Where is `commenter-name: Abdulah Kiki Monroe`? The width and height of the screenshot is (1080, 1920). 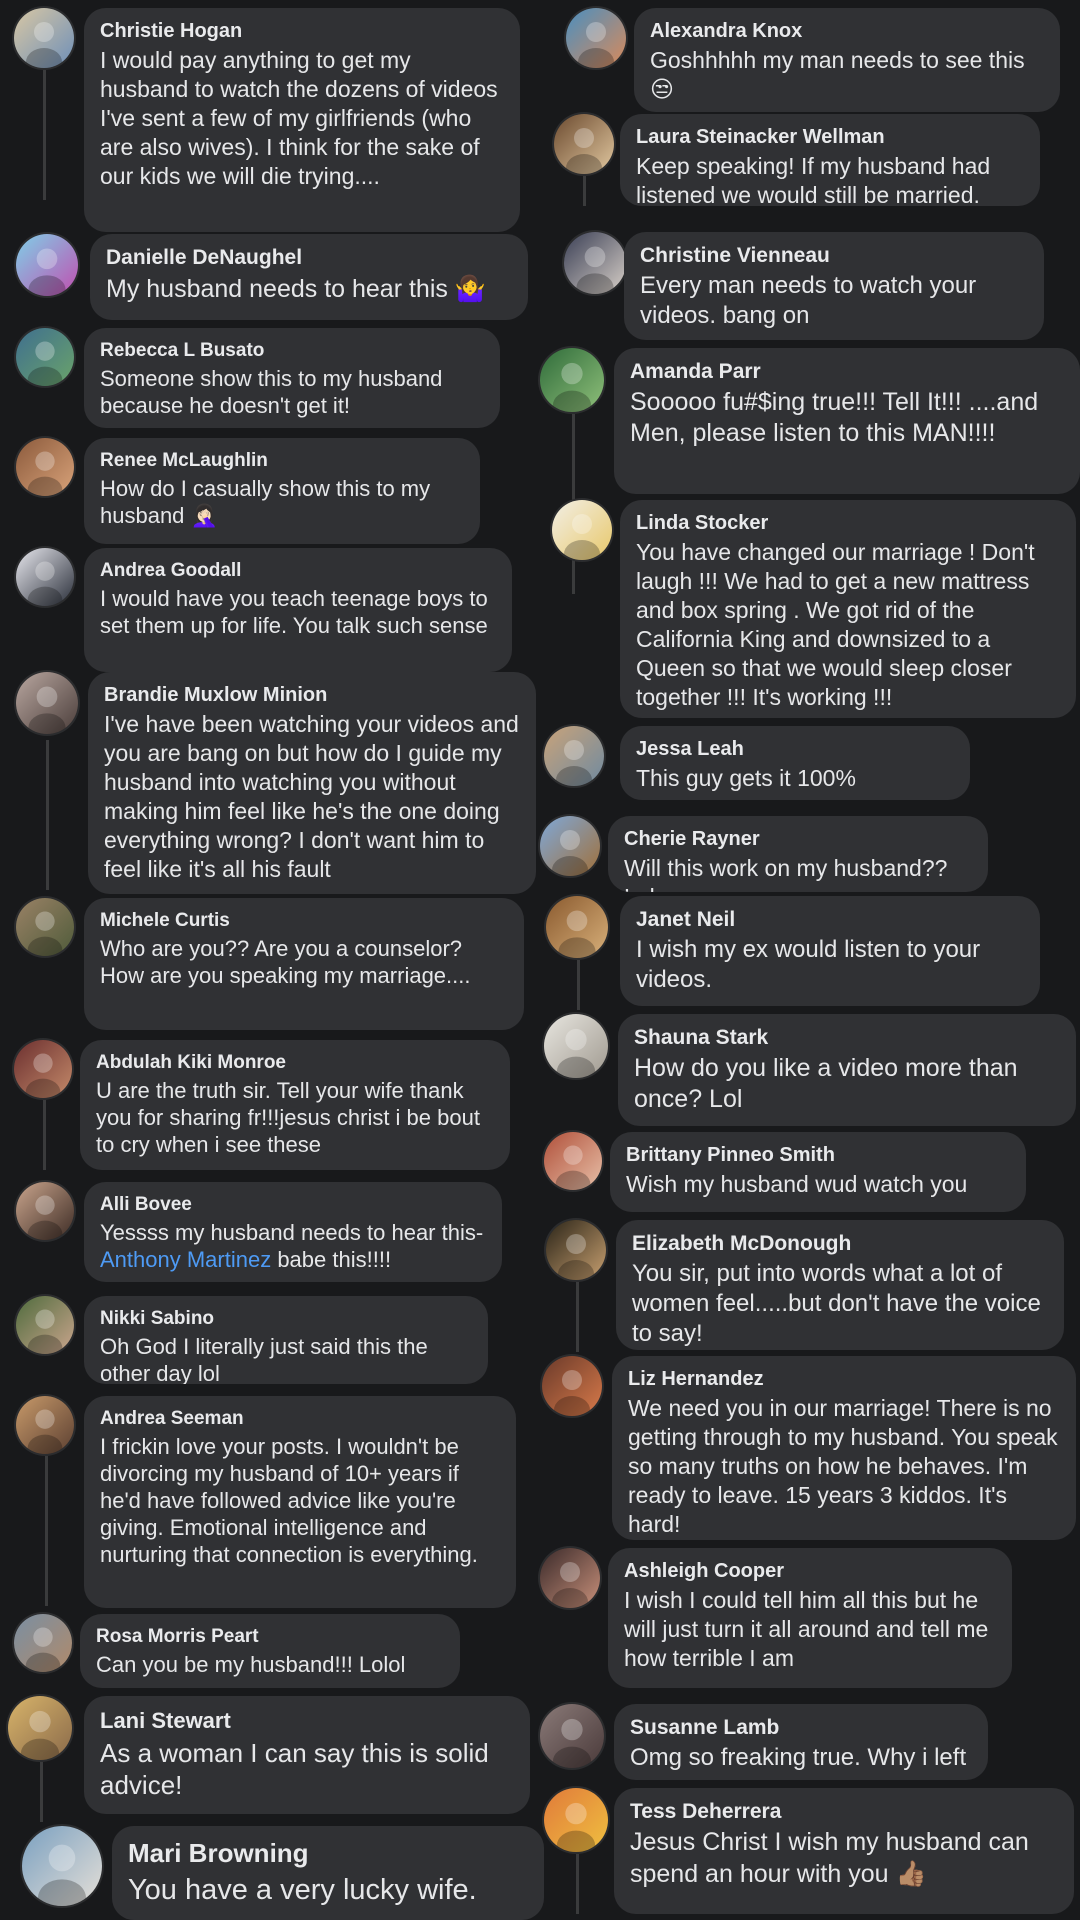 commenter-name: Abdulah Kiki Monroe is located at coordinates (295, 1063).